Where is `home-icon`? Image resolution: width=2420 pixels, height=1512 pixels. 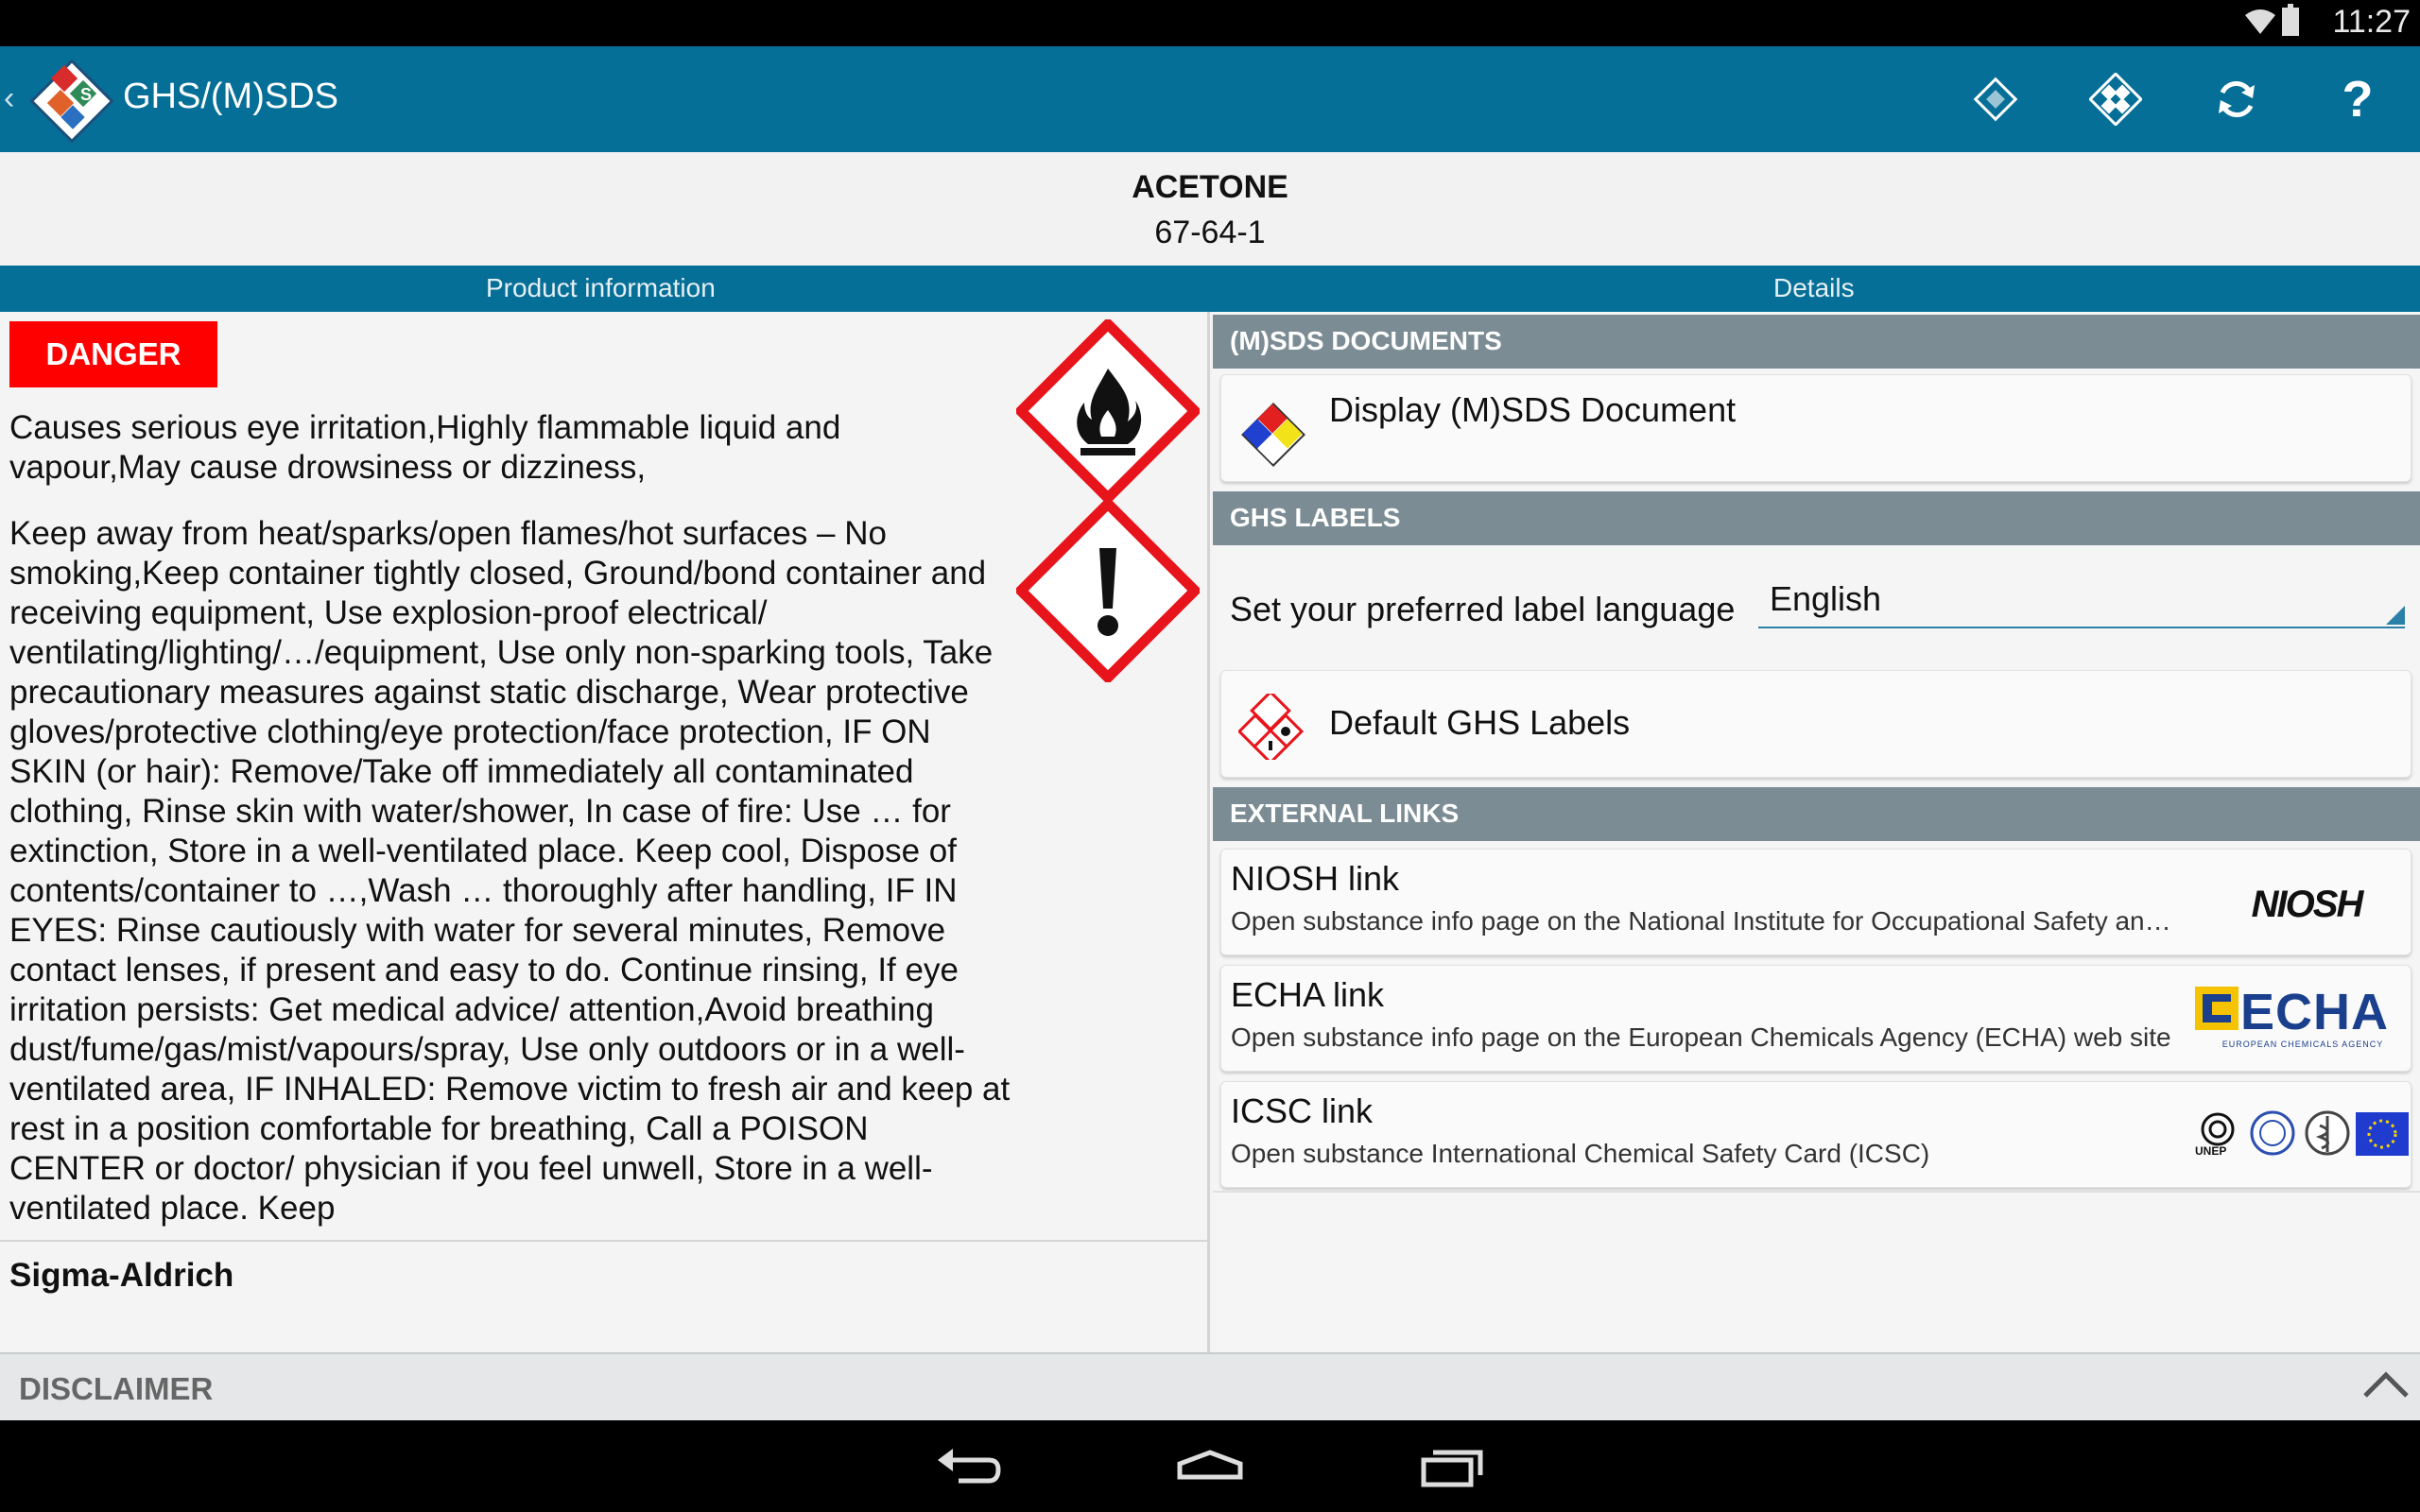 home-icon is located at coordinates (1210, 1467).